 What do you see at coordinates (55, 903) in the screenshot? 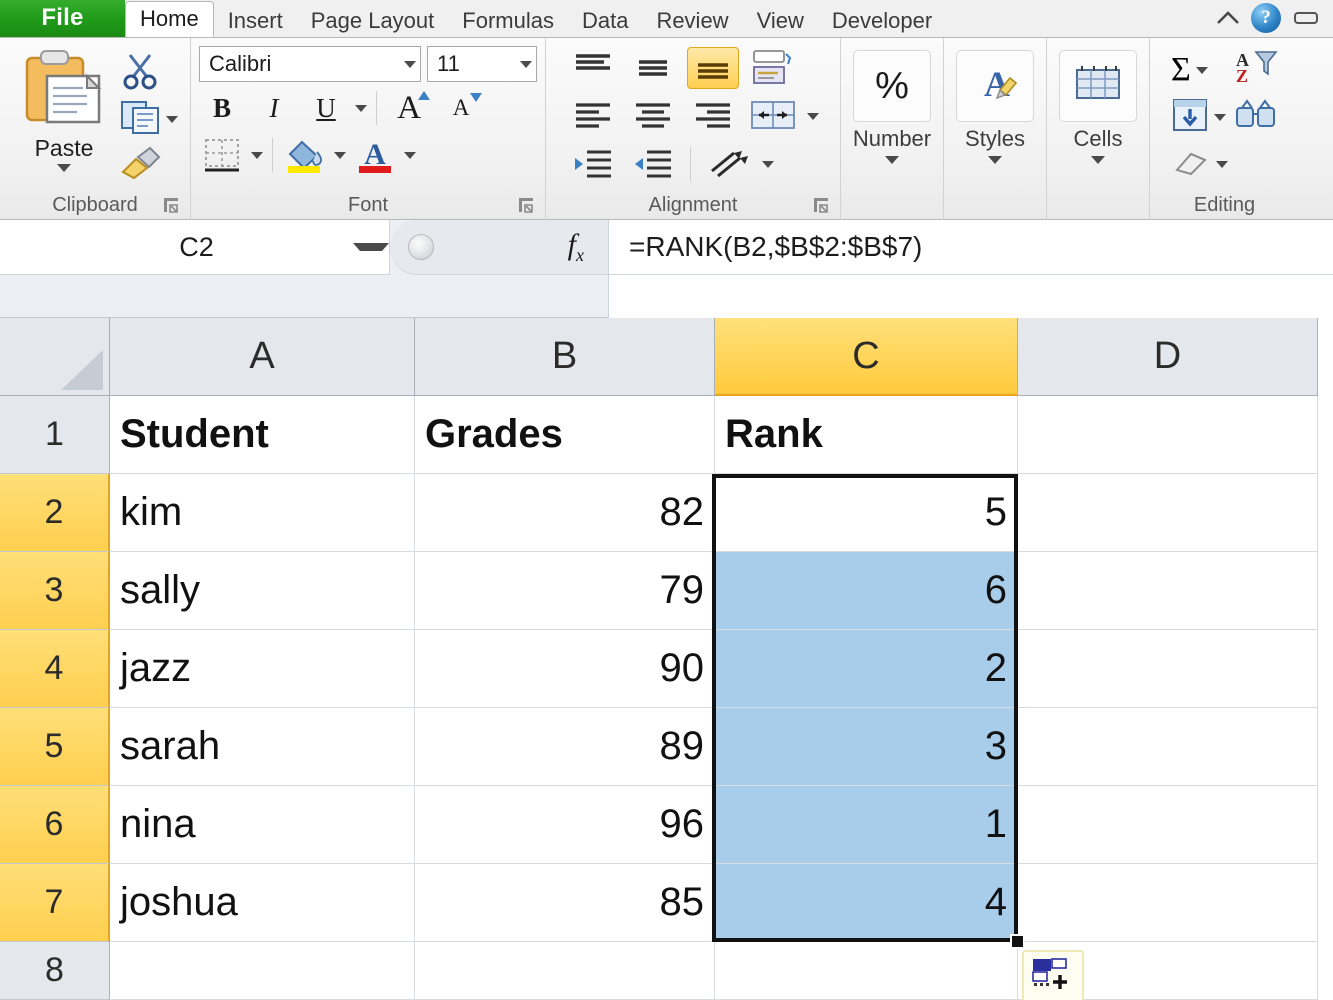
I see `row-header-7: 7` at bounding box center [55, 903].